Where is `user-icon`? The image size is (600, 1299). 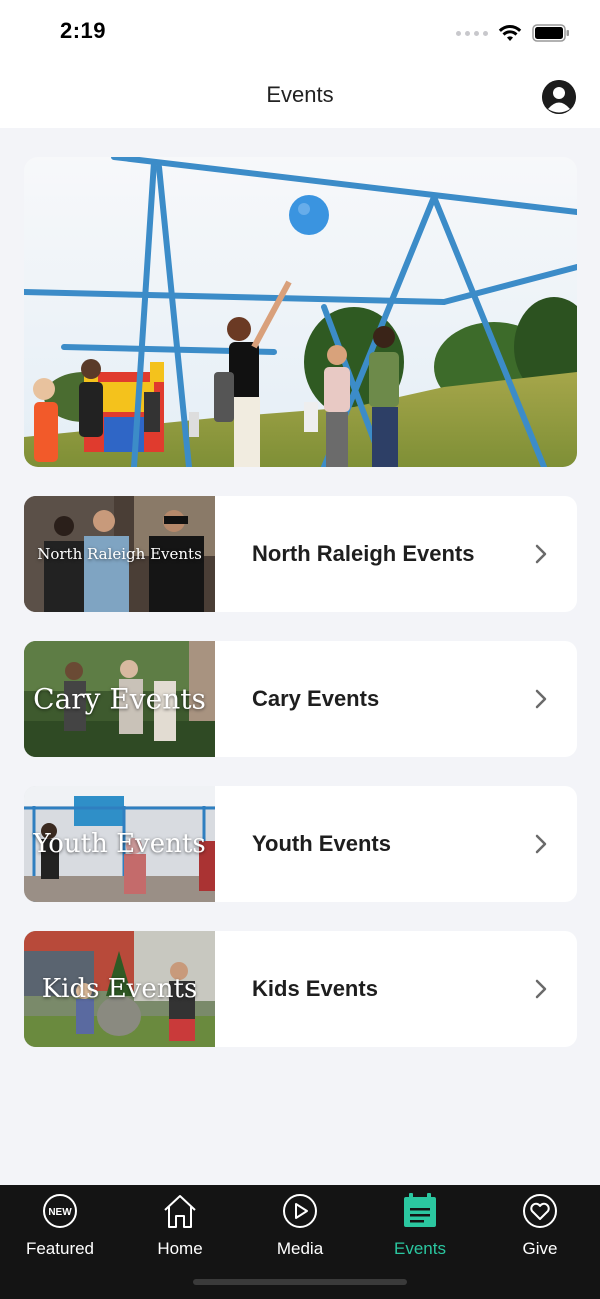 user-icon is located at coordinates (559, 97).